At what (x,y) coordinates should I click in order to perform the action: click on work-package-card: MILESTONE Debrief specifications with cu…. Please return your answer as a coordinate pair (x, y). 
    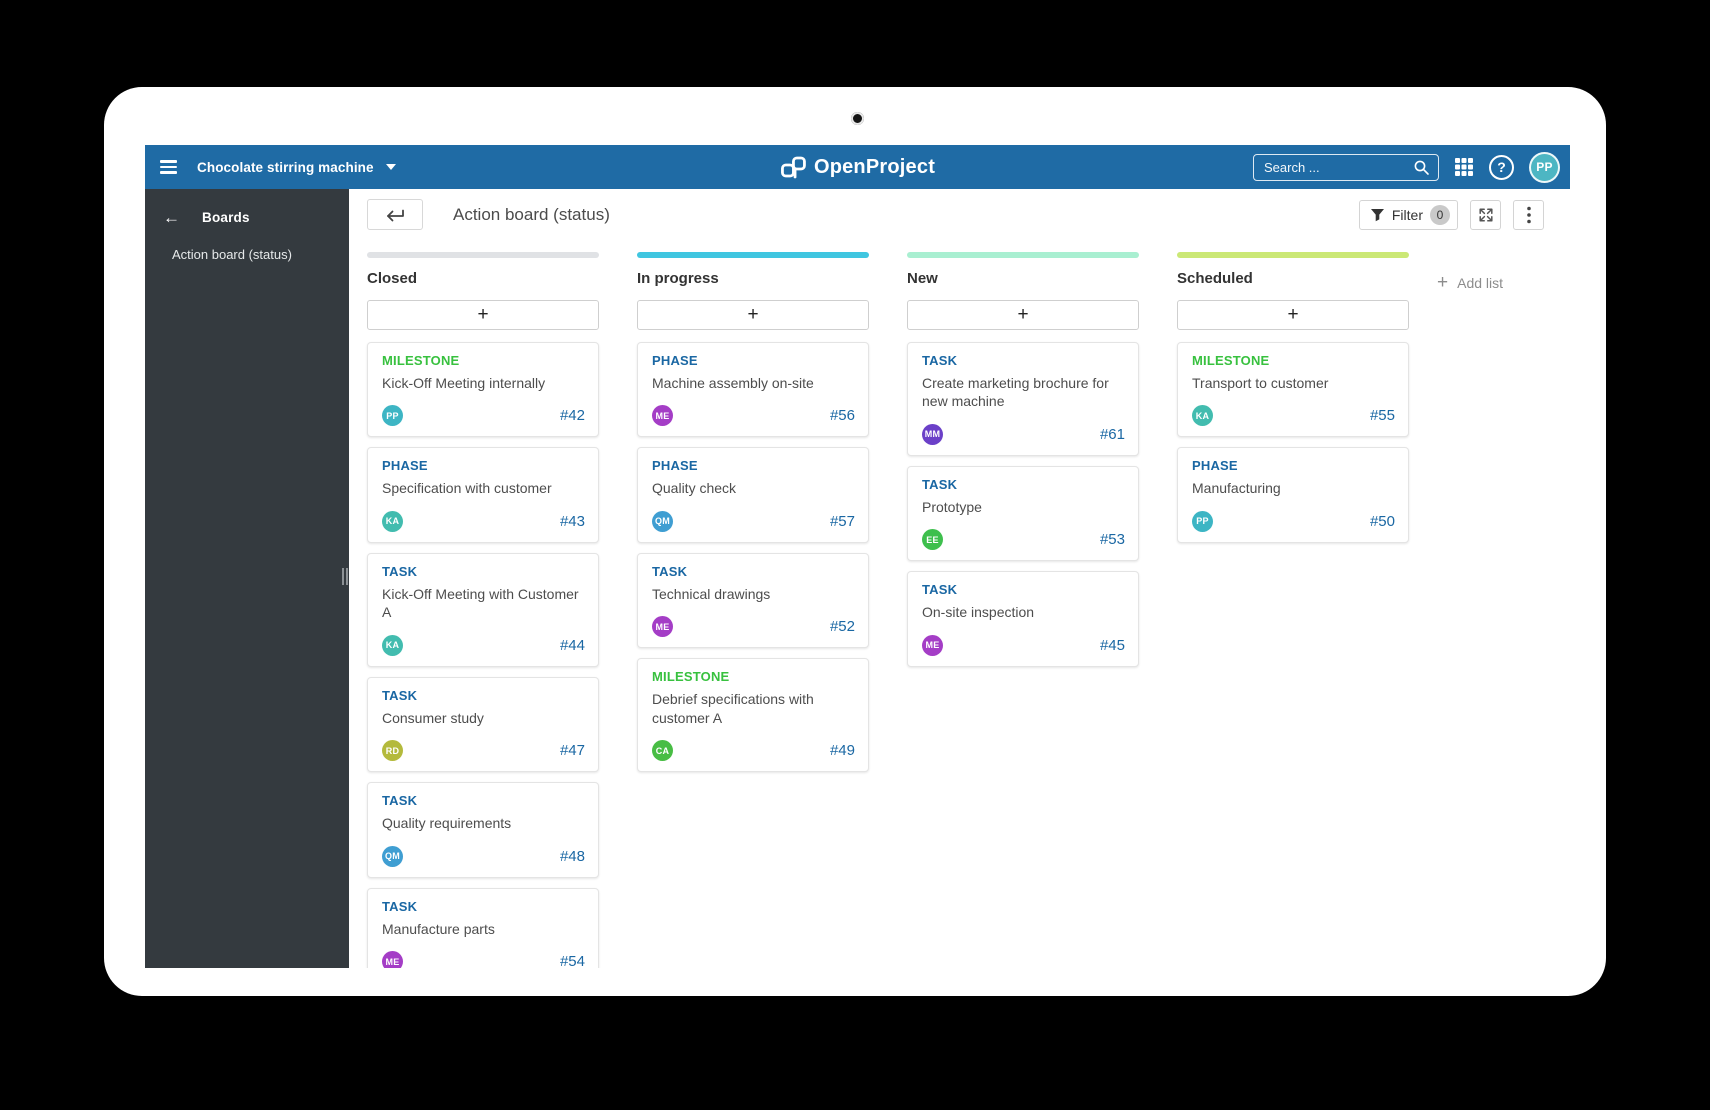
    Looking at the image, I should click on (753, 715).